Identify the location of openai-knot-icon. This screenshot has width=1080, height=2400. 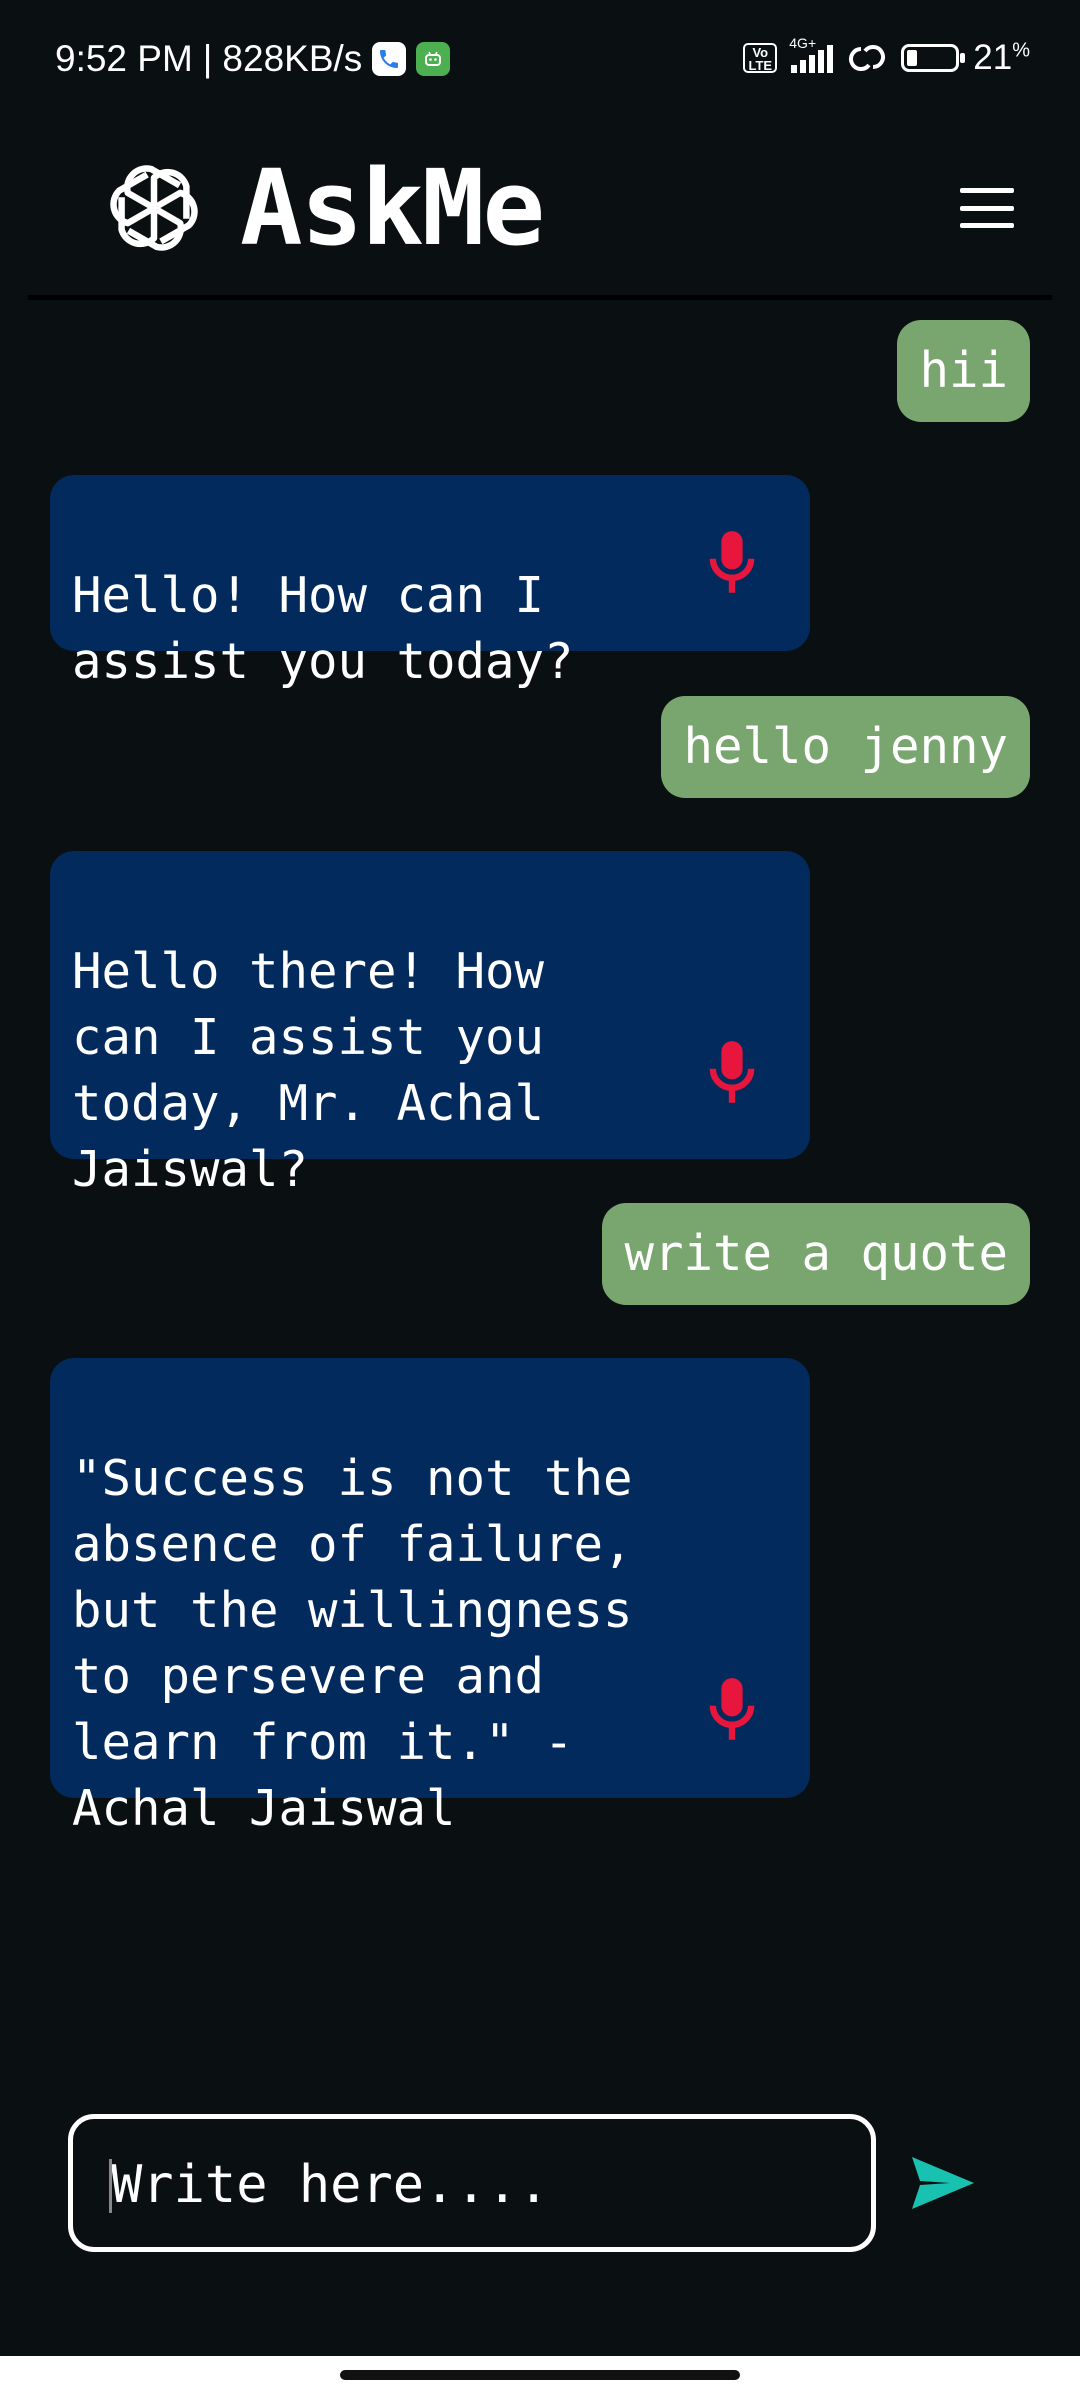
(154, 208).